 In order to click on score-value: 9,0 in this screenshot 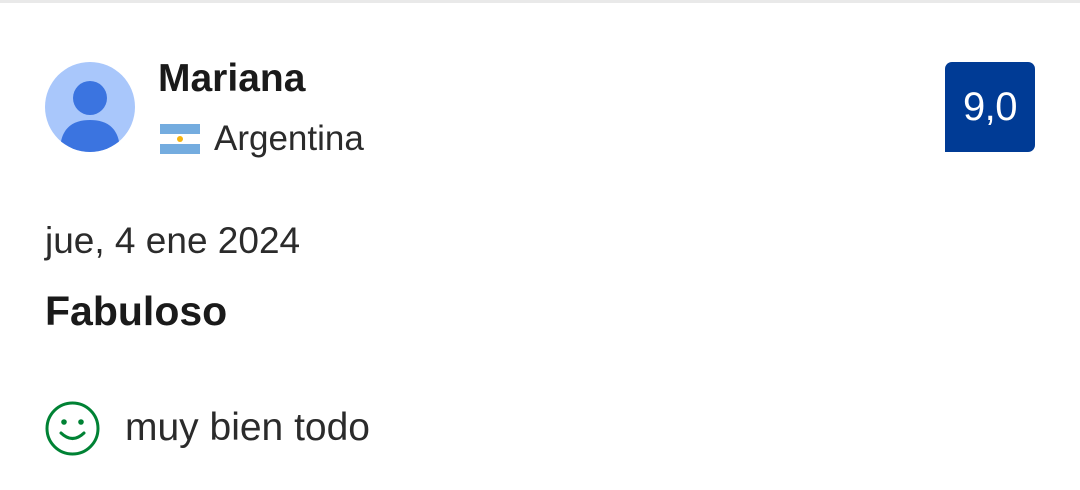, I will do `click(990, 107)`.